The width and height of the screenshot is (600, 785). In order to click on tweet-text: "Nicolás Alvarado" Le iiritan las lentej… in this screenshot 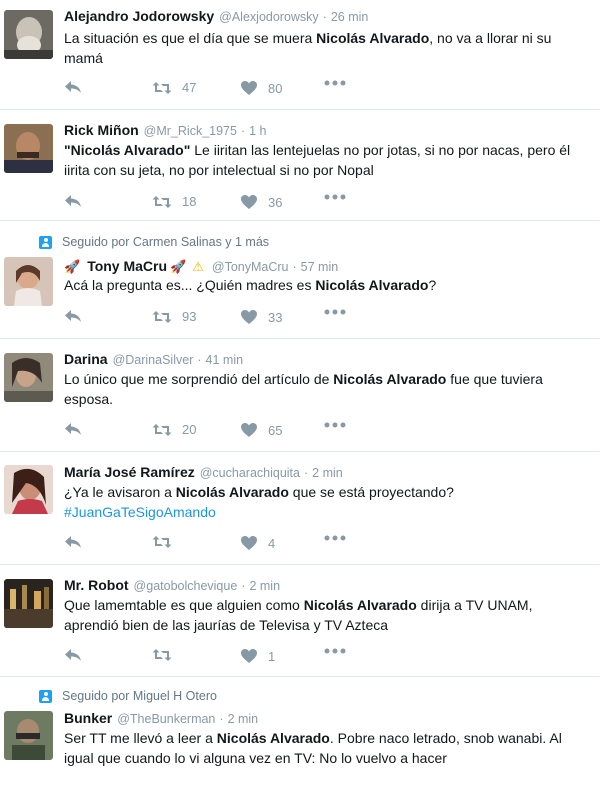, I will do `click(327, 160)`.